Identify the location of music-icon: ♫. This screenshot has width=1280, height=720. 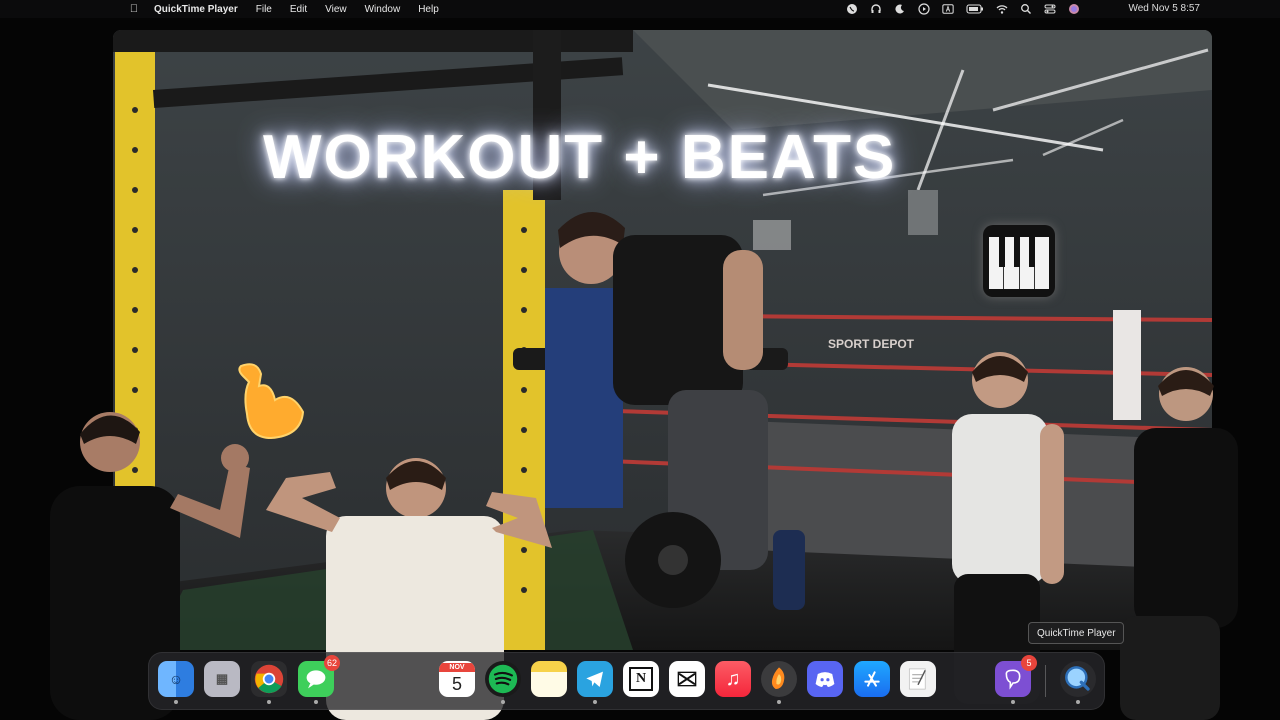
(733, 678).